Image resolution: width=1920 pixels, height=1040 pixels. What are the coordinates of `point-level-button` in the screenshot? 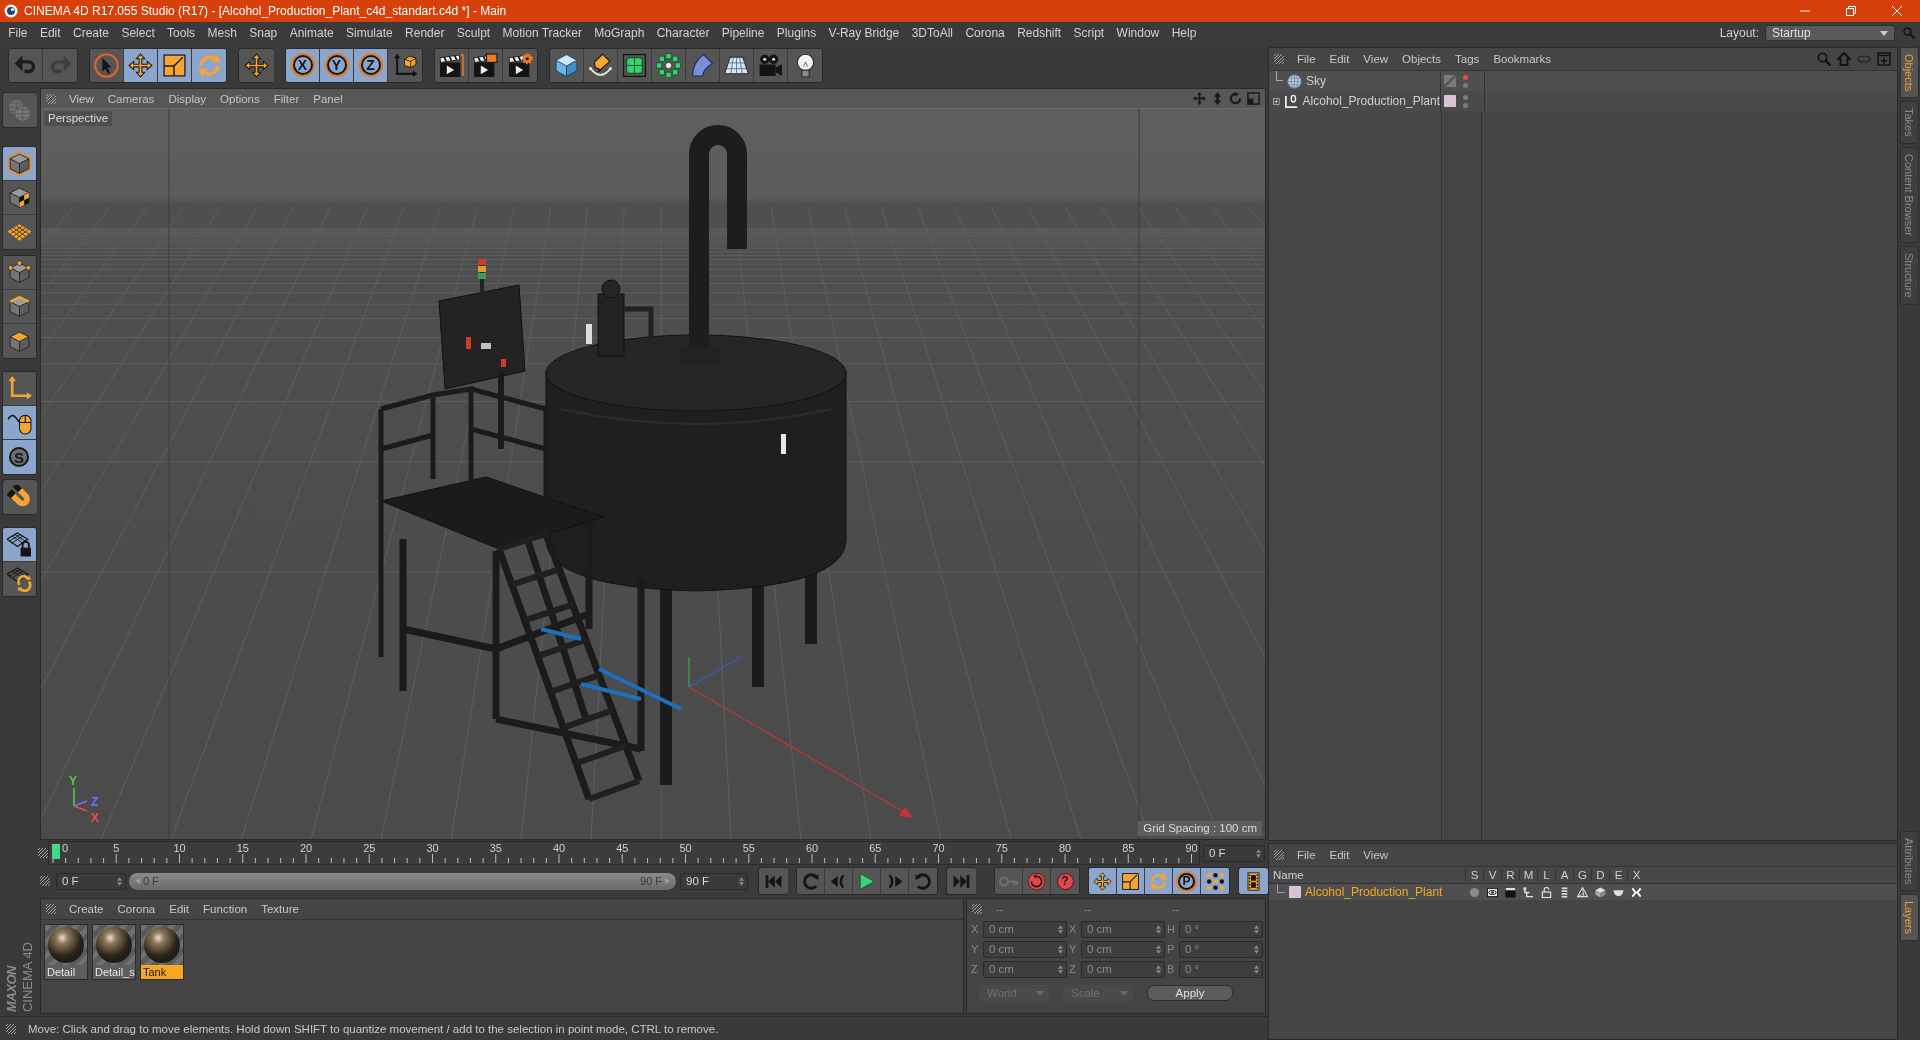 It's located at (1215, 881).